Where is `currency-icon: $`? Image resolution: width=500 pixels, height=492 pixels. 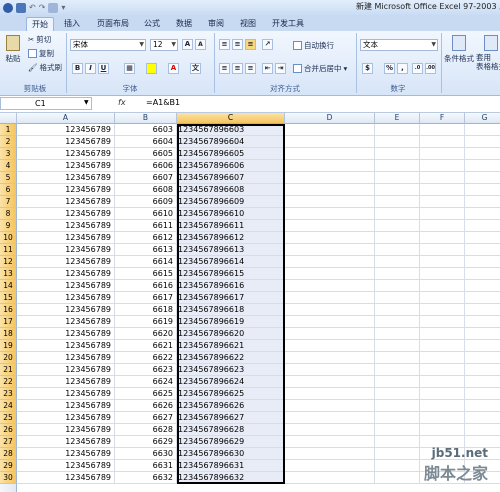 currency-icon: $ is located at coordinates (367, 68).